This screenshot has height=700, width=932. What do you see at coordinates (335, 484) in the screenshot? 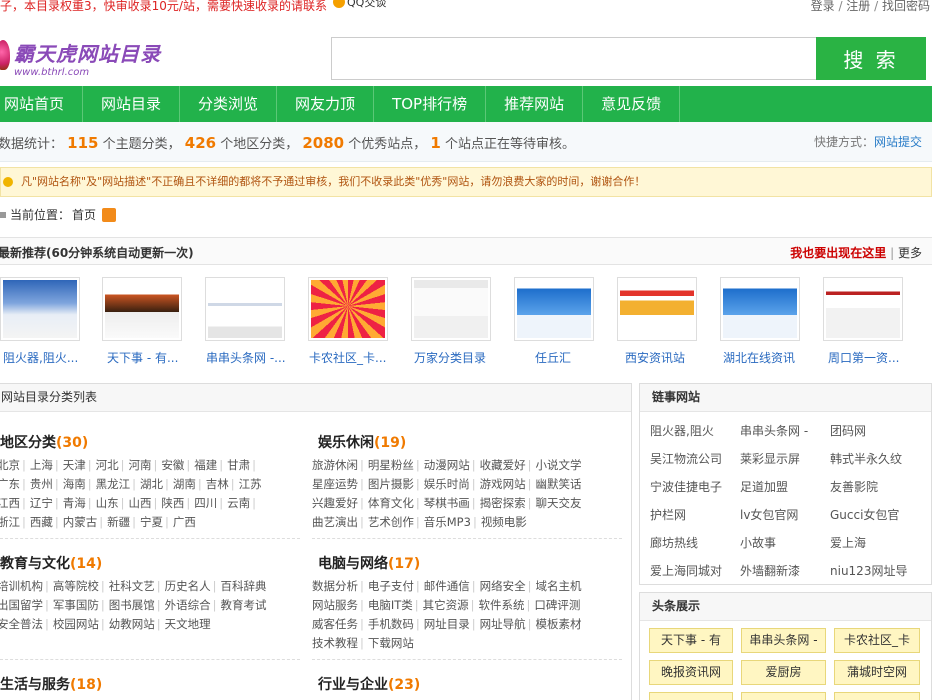
I see `category-link: 星座运势` at bounding box center [335, 484].